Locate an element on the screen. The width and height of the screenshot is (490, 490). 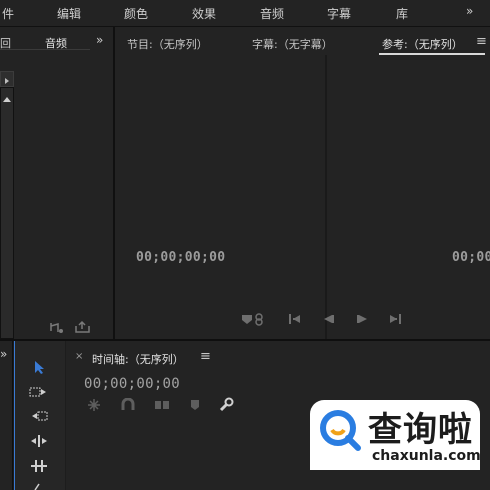
arrow-right-icon is located at coordinates (7, 81).